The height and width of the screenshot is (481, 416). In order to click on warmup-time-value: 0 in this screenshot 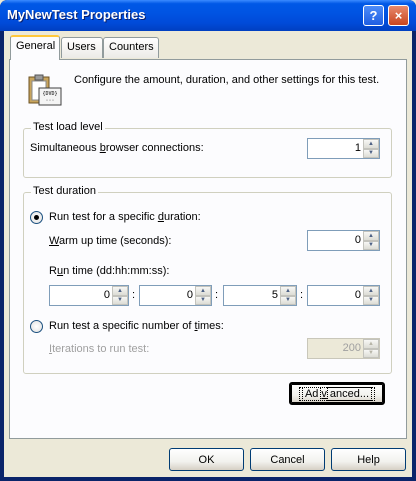, I will do `click(358, 240)`.